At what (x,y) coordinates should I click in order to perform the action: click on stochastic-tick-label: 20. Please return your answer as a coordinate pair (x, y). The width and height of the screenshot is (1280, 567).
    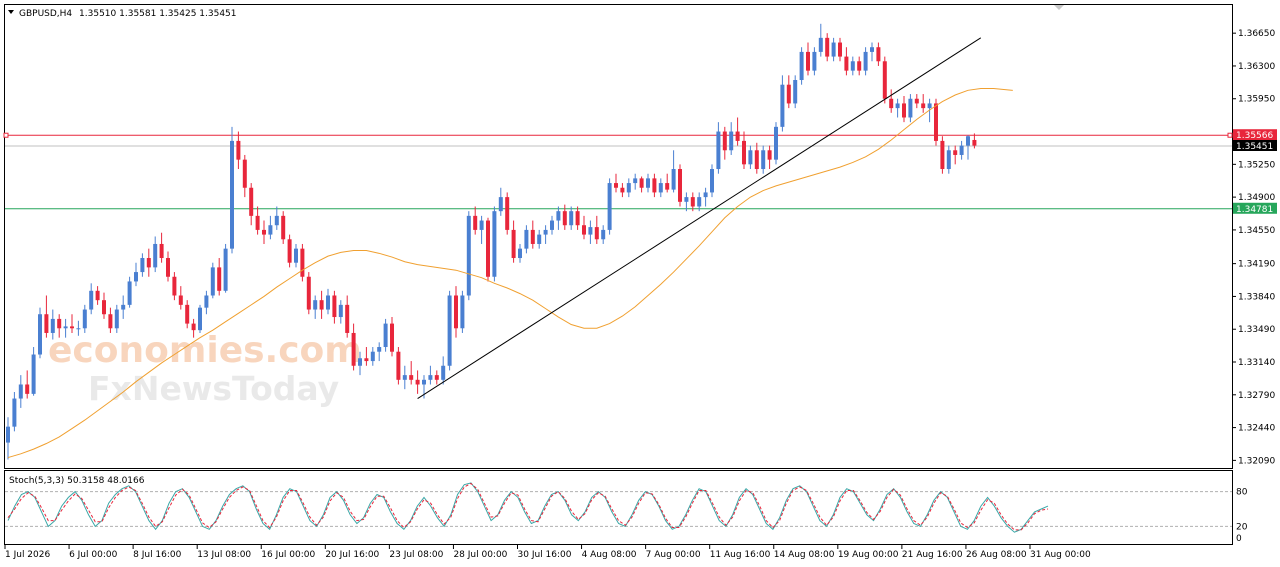
    Looking at the image, I should click on (1242, 527).